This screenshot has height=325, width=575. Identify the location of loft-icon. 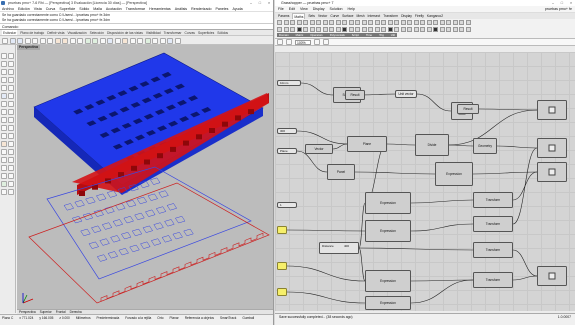
(11, 112).